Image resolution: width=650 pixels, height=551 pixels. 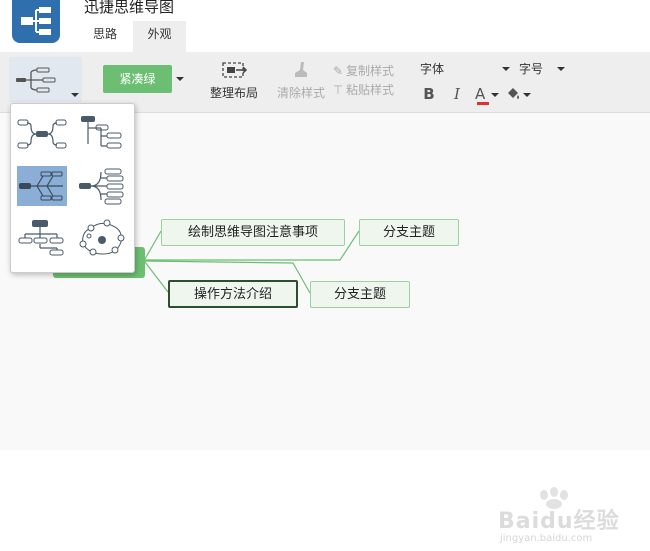 What do you see at coordinates (480, 94) in the screenshot?
I see `font-color-label: A` at bounding box center [480, 94].